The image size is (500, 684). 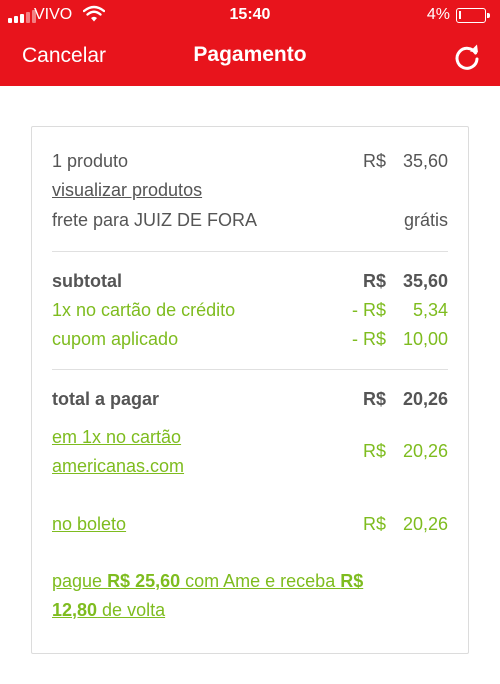 What do you see at coordinates (250, 58) in the screenshot?
I see `navigation-bar: Cancelar Pagamento` at bounding box center [250, 58].